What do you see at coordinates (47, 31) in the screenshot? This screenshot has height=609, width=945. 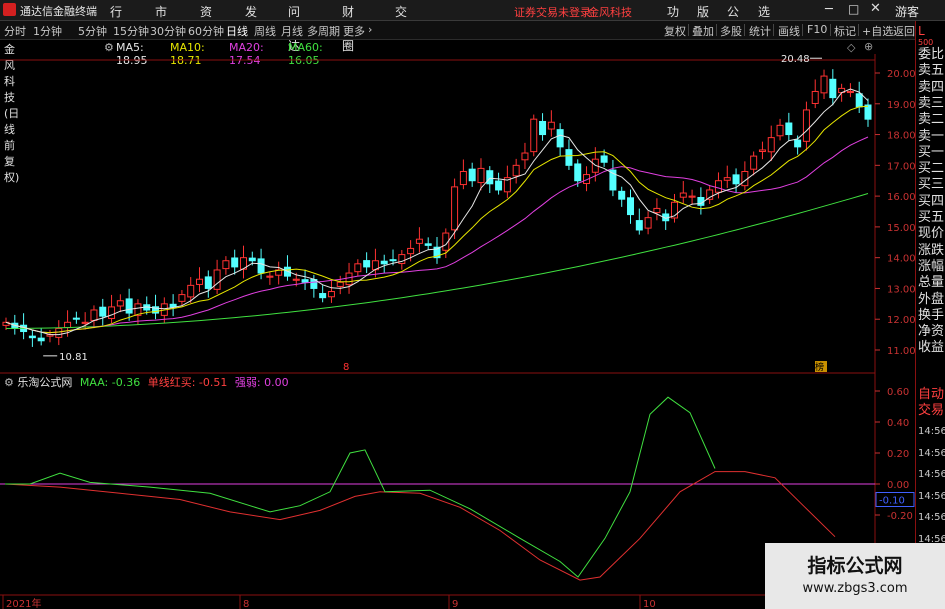 I see `period-1min: 1分钟` at bounding box center [47, 31].